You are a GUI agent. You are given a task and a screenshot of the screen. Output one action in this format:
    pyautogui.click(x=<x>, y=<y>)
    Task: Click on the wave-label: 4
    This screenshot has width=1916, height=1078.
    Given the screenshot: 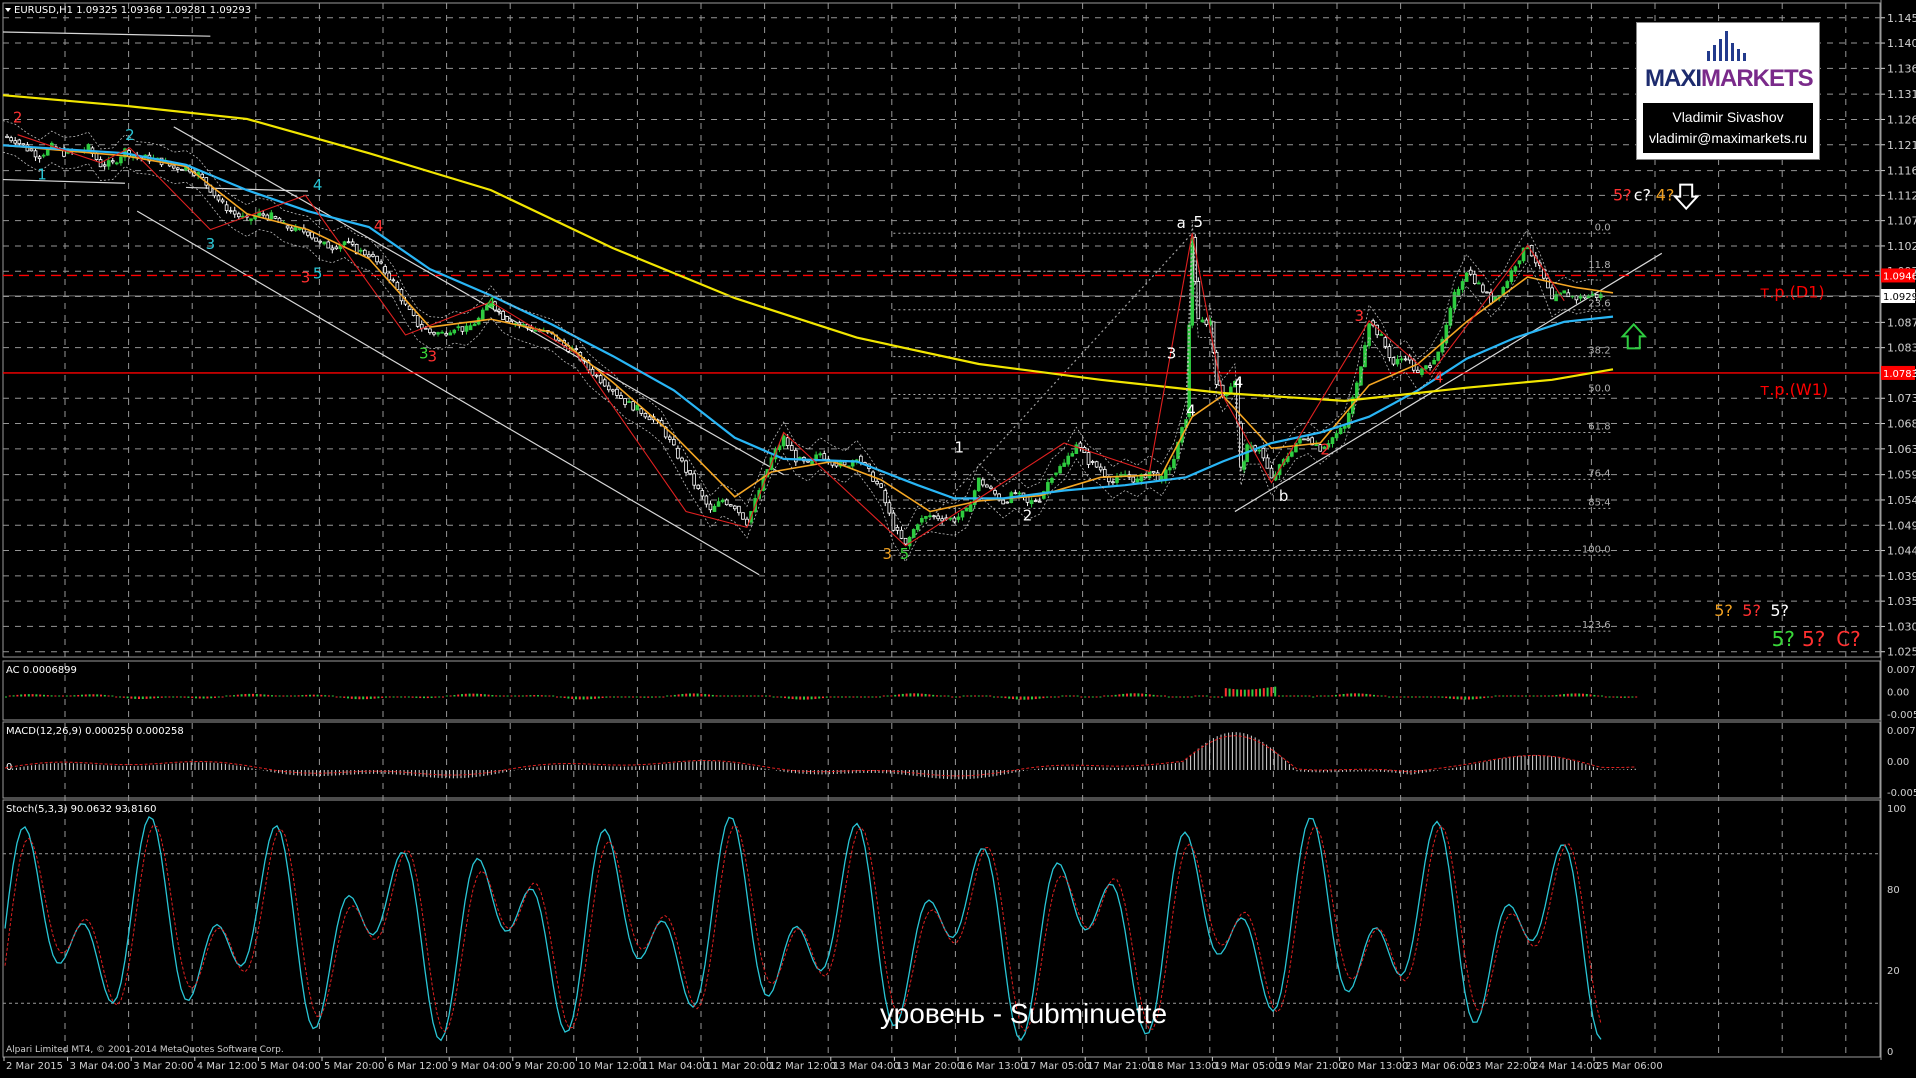 What is the action you would take?
    pyautogui.click(x=1439, y=377)
    